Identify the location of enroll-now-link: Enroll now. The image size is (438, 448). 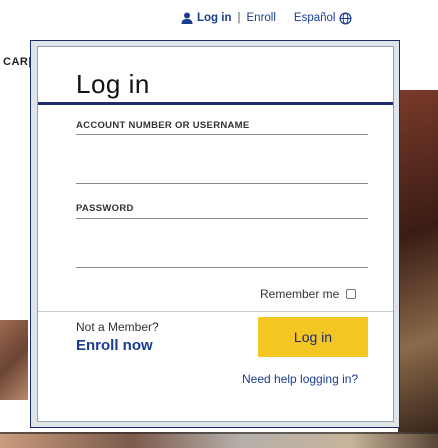
(114, 345).